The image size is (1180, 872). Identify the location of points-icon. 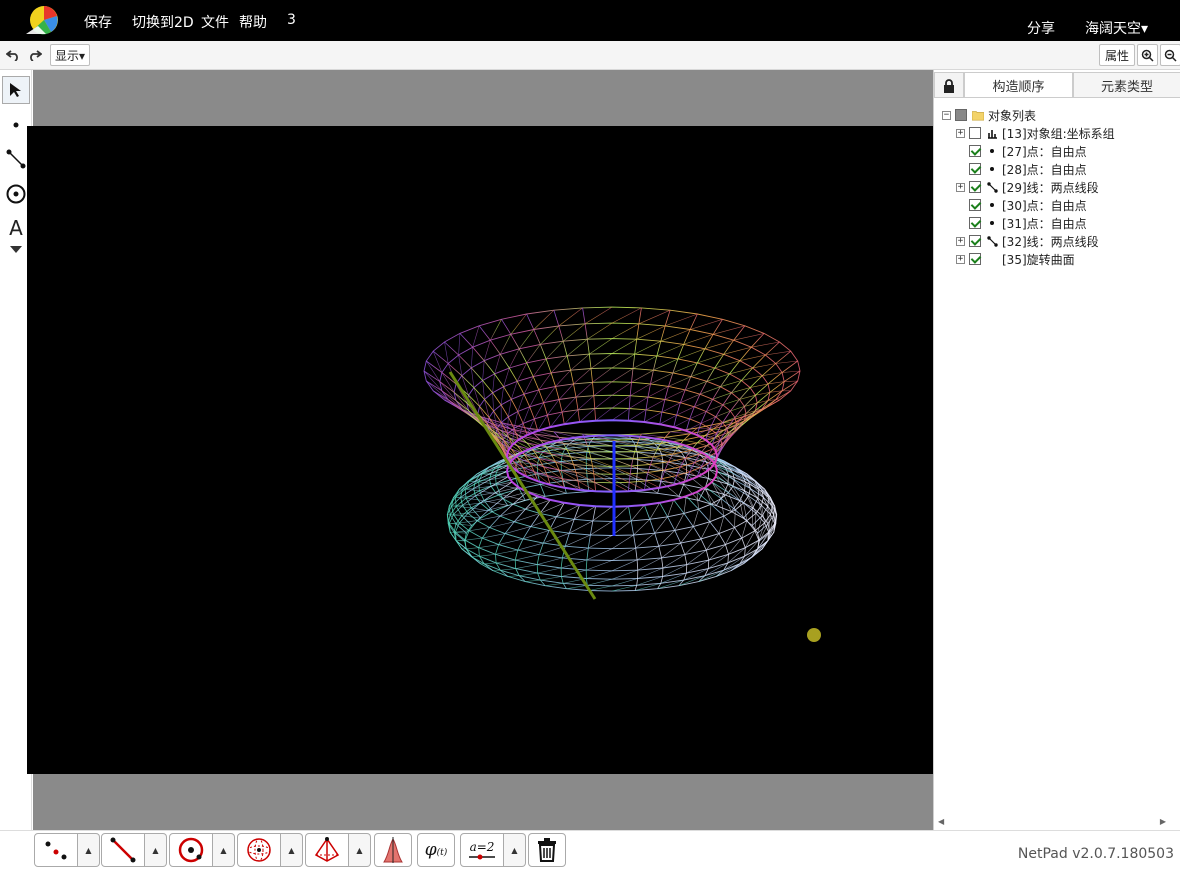
(56, 850).